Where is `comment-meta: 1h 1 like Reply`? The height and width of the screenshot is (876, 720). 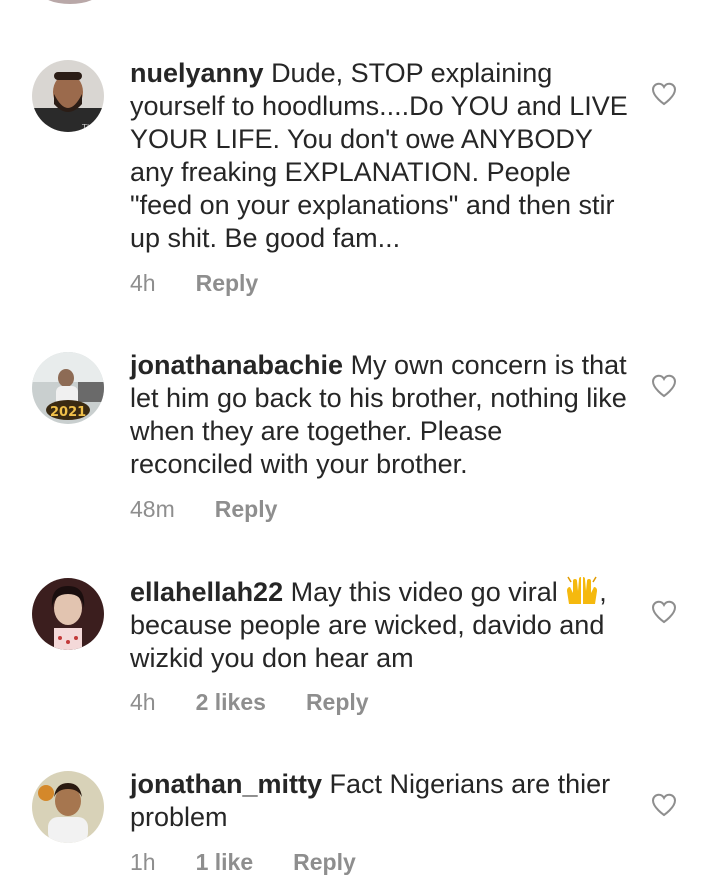 comment-meta: 1h 1 like Reply is located at coordinates (243, 862).